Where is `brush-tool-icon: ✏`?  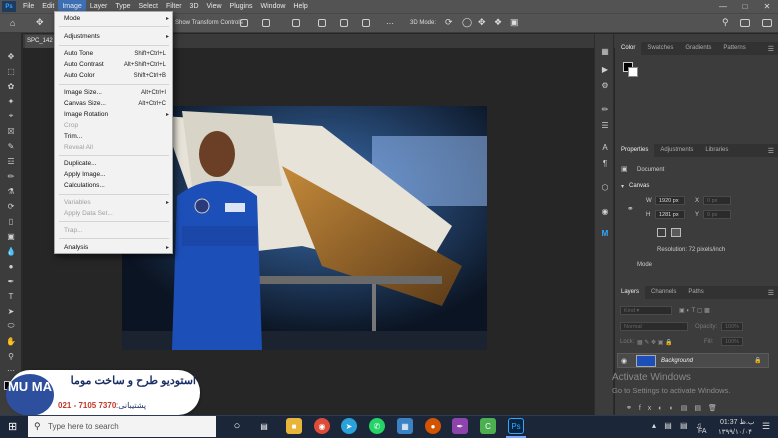
brush-tool-icon: ✏ is located at coordinates (11, 176).